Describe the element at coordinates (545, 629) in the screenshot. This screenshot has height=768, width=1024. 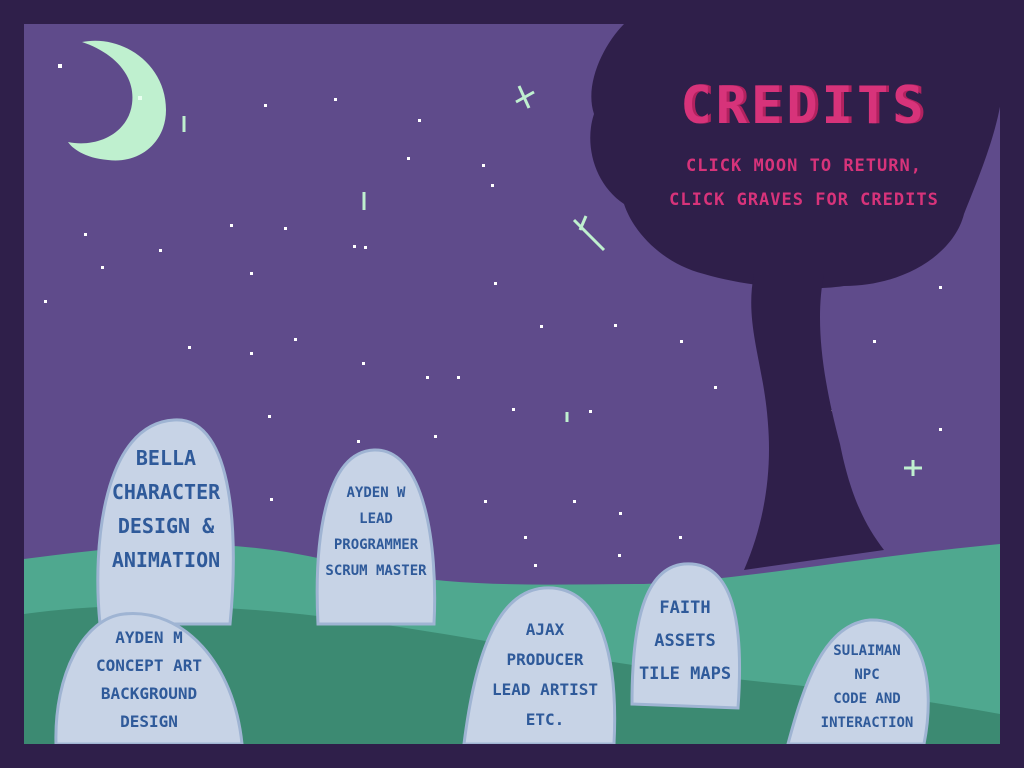
I see `grave-line: AJAX` at that location.